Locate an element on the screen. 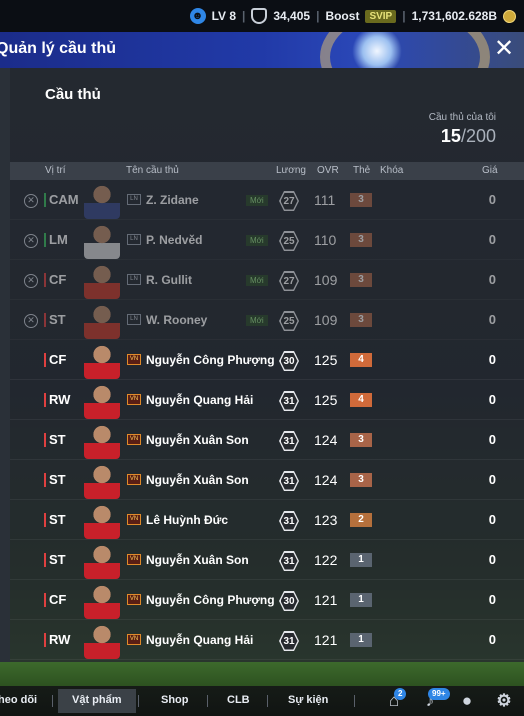 Image resolution: width=524 pixels, height=716 pixels. player-name: P. Nedvěd is located at coordinates (174, 240).